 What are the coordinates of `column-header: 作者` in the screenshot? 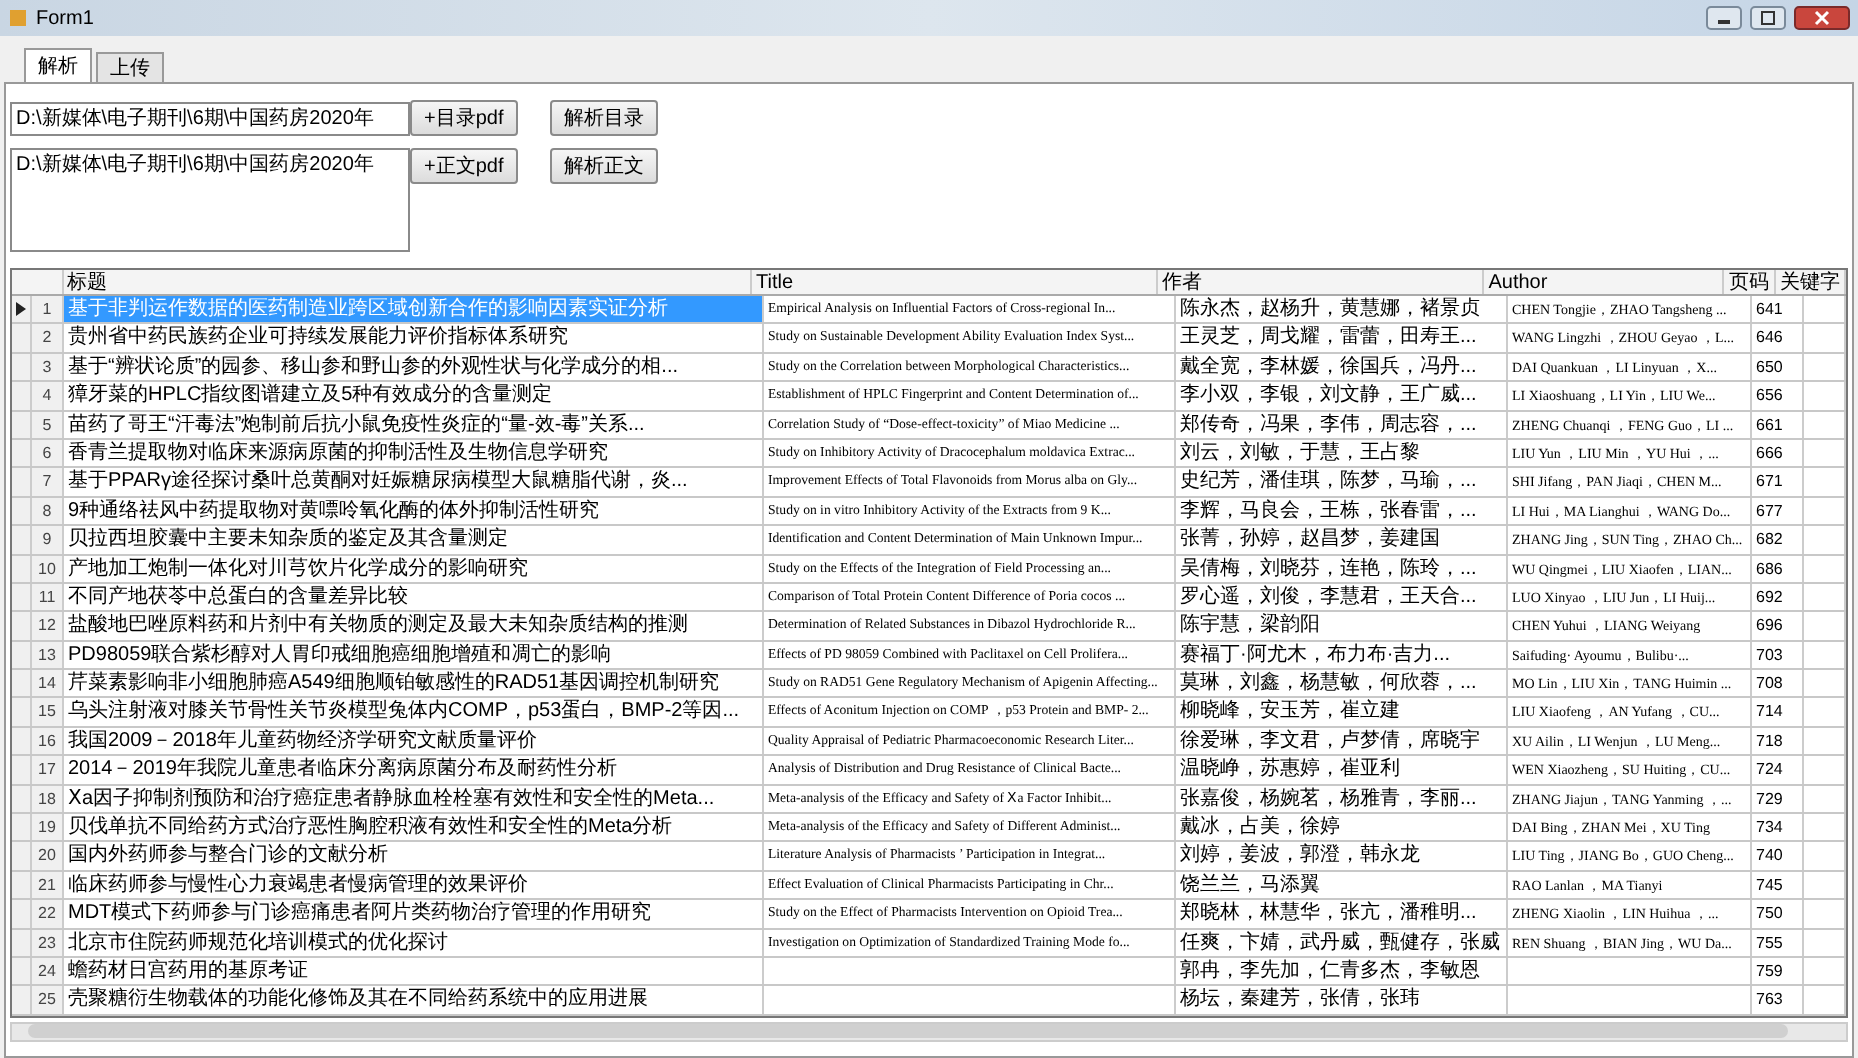 It's located at (1321, 282).